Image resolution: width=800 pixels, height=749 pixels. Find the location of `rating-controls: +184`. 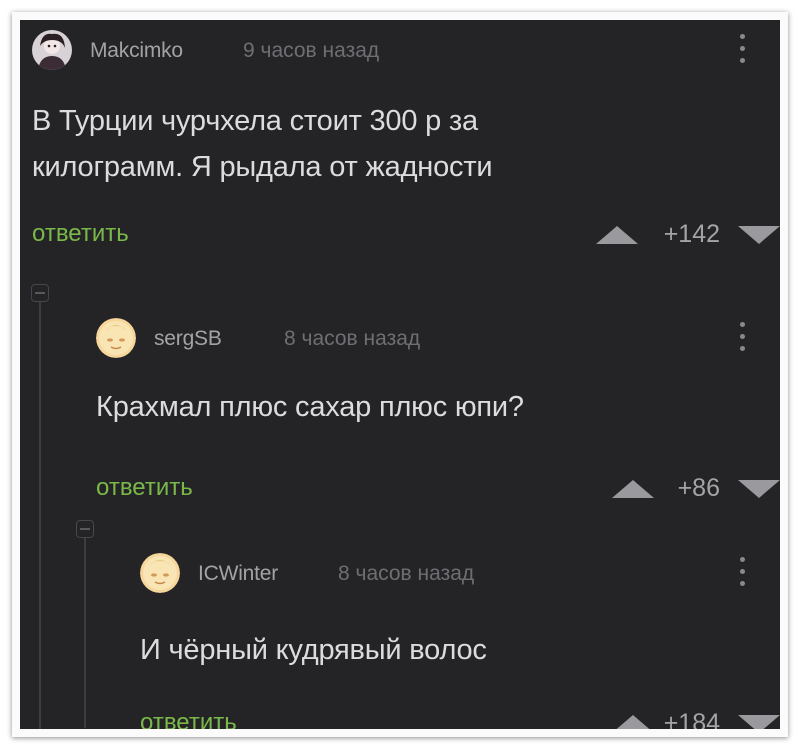

rating-controls: +184 is located at coordinates (680, 716).